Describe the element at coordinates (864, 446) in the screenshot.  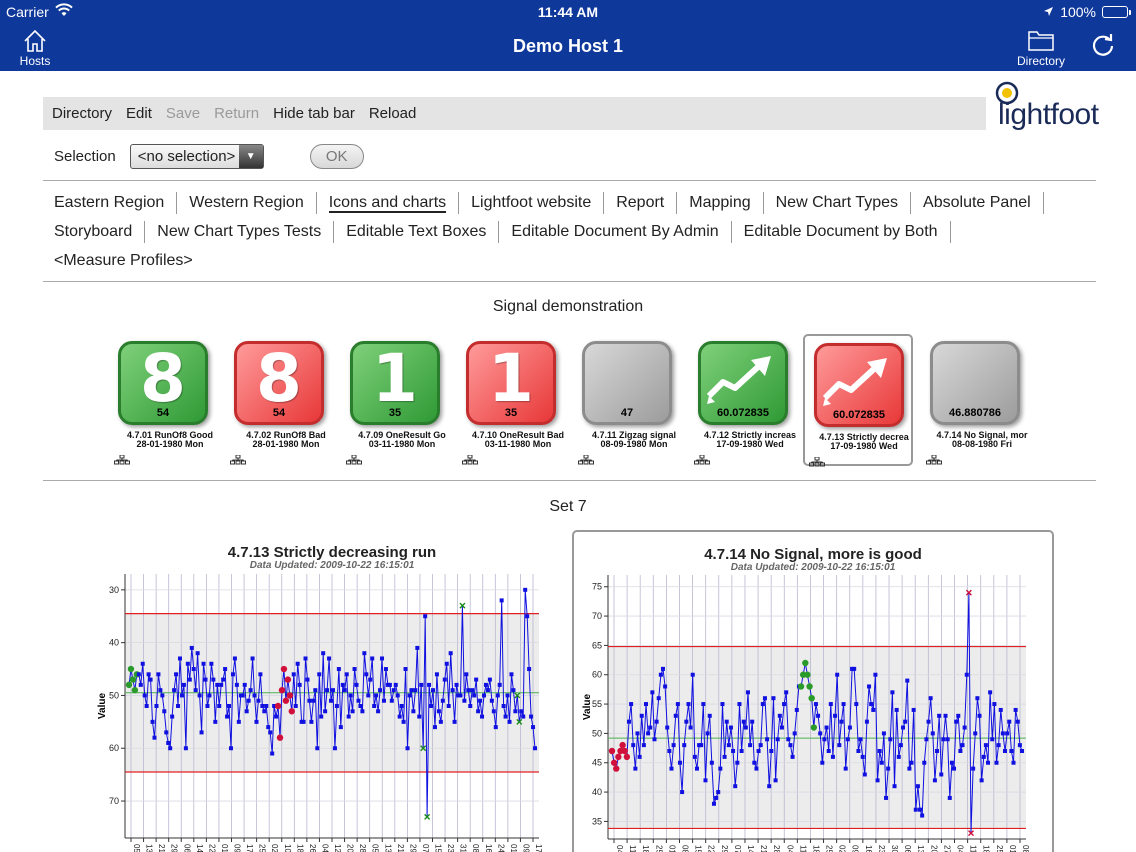
I see `signal-date: 17-09-1980 Wed` at that location.